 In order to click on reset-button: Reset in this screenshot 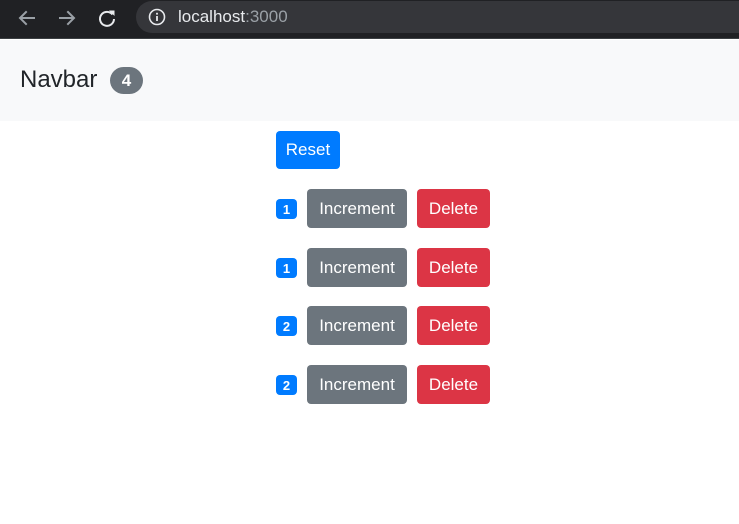, I will do `click(308, 150)`.